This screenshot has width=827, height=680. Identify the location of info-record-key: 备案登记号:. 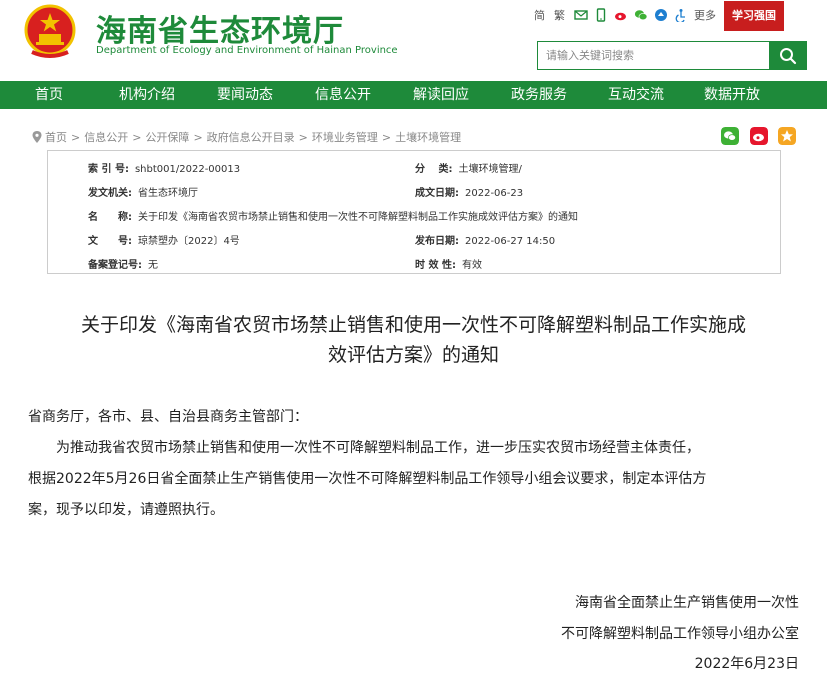
(115, 265).